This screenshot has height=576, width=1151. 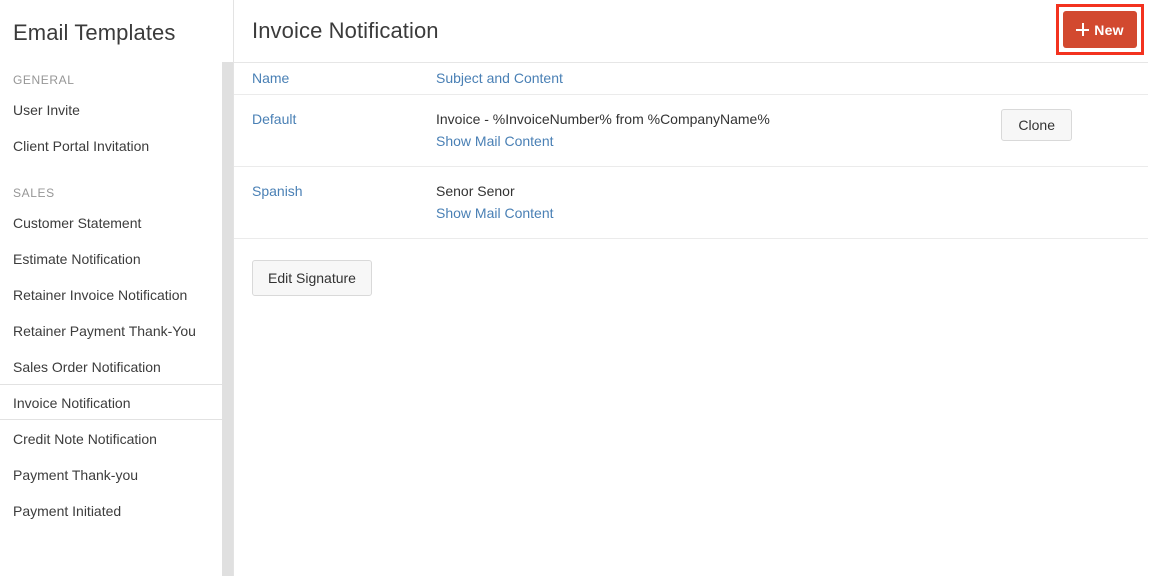 What do you see at coordinates (111, 402) in the screenshot?
I see `sidebar-item-invoice-notification: Invoice Notification` at bounding box center [111, 402].